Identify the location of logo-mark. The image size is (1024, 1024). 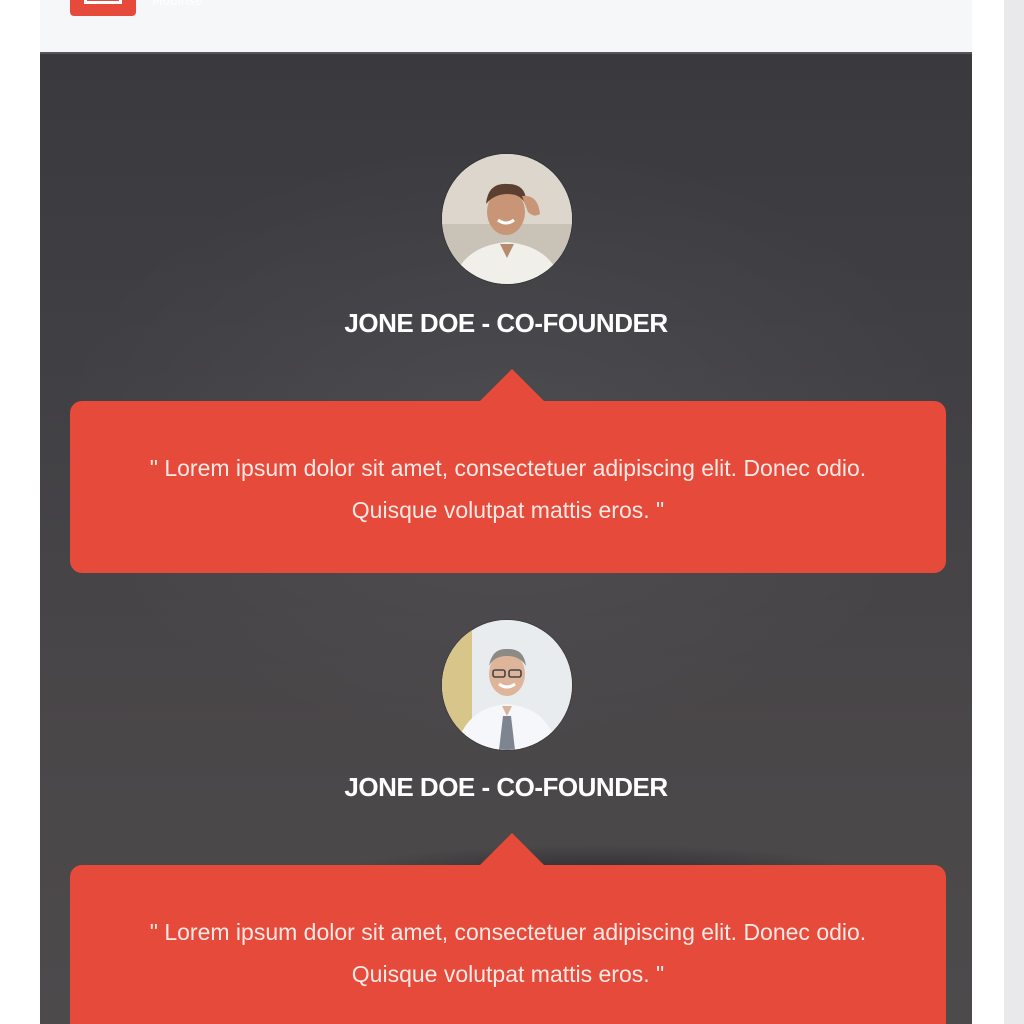
(103, 2).